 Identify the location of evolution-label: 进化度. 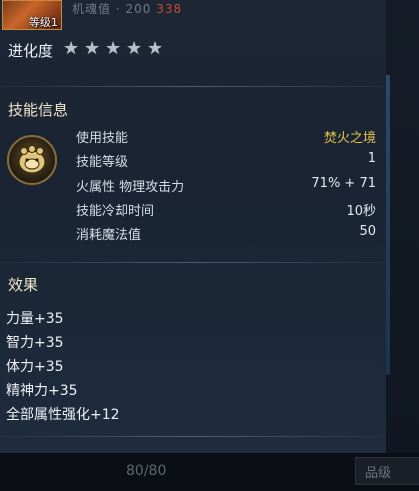
(31, 51).